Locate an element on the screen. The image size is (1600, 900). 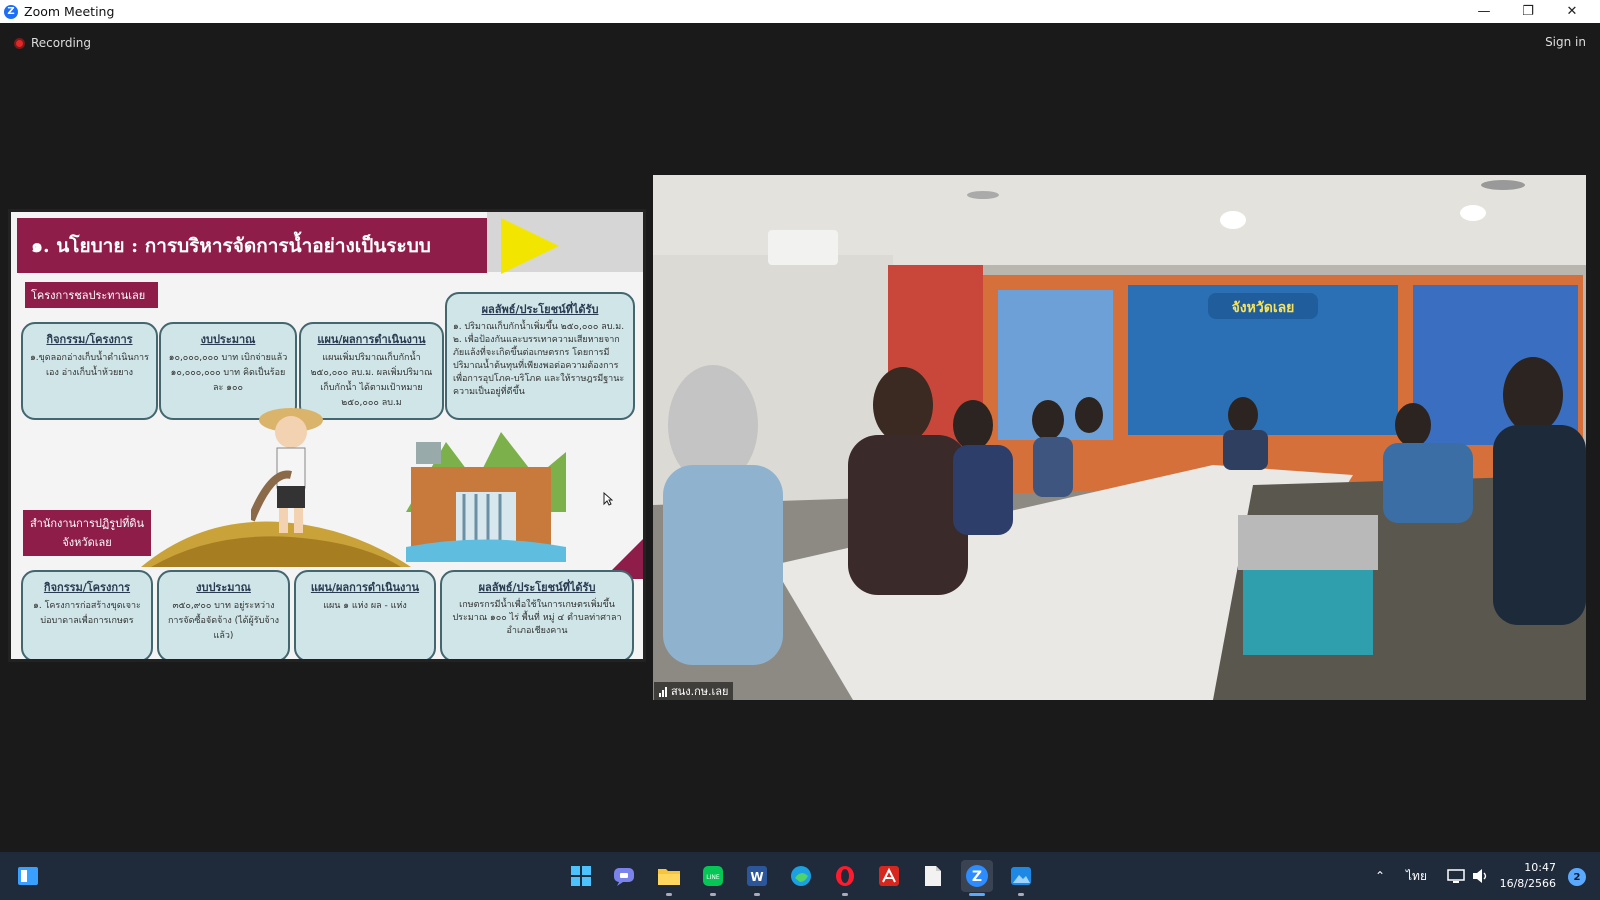
show-hidden-icons-chevron-up-icon: ⌃ is located at coordinates (1380, 876).